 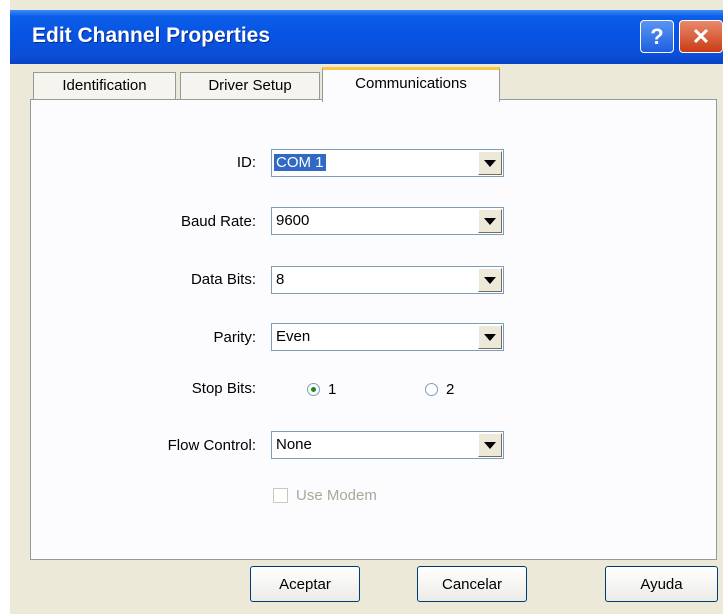 I want to click on tab-driver-setup: Driver Setup, so click(x=250, y=85).